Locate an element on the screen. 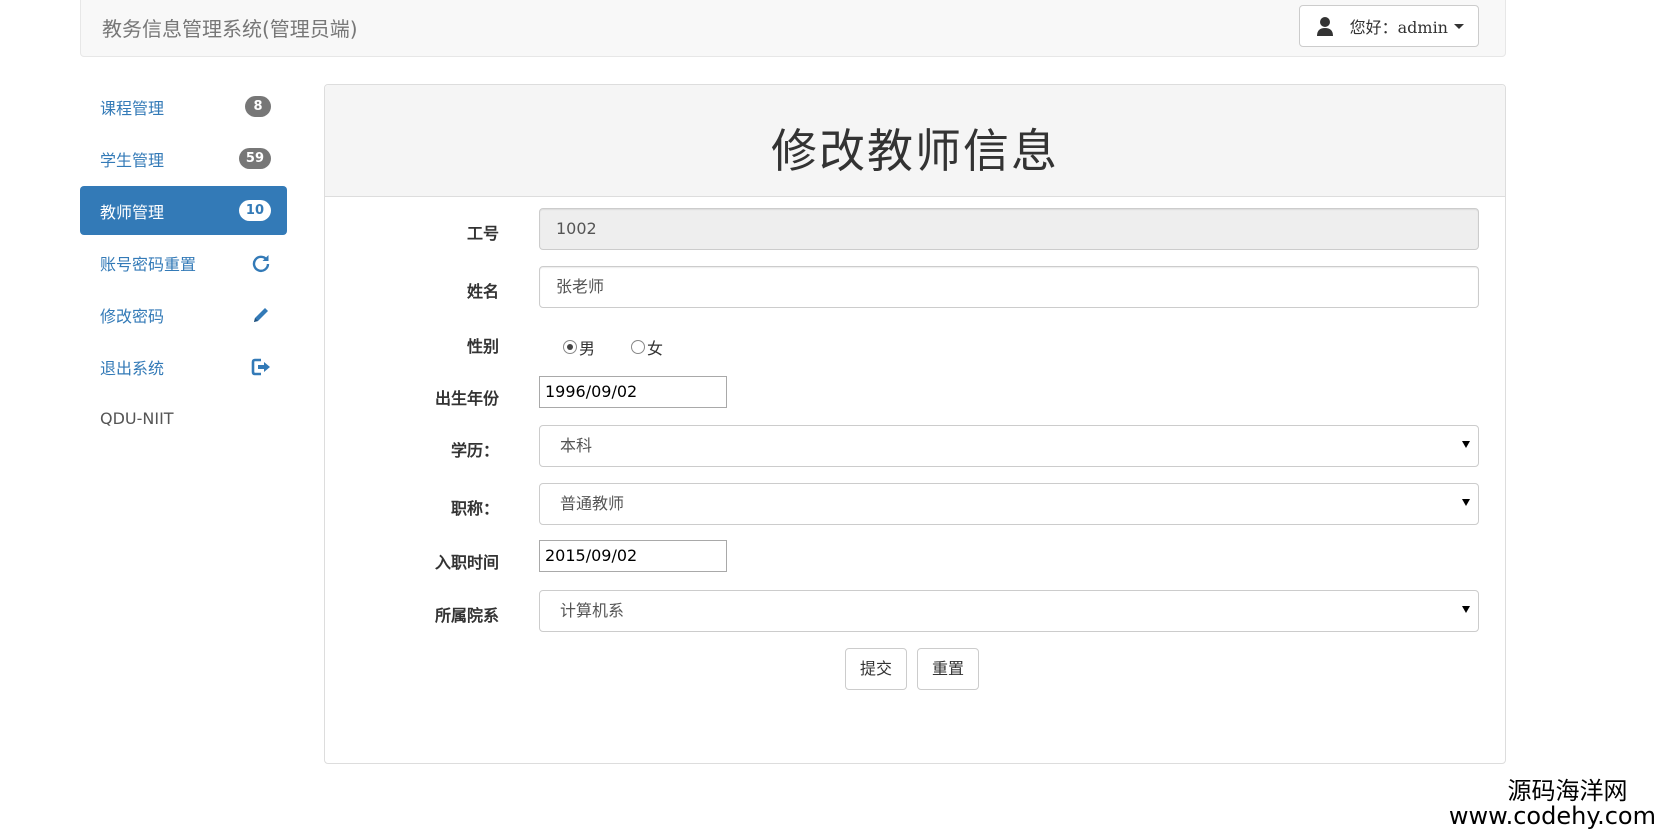 The image size is (1666, 831). title-selected-value: 普通教师 is located at coordinates (592, 503).